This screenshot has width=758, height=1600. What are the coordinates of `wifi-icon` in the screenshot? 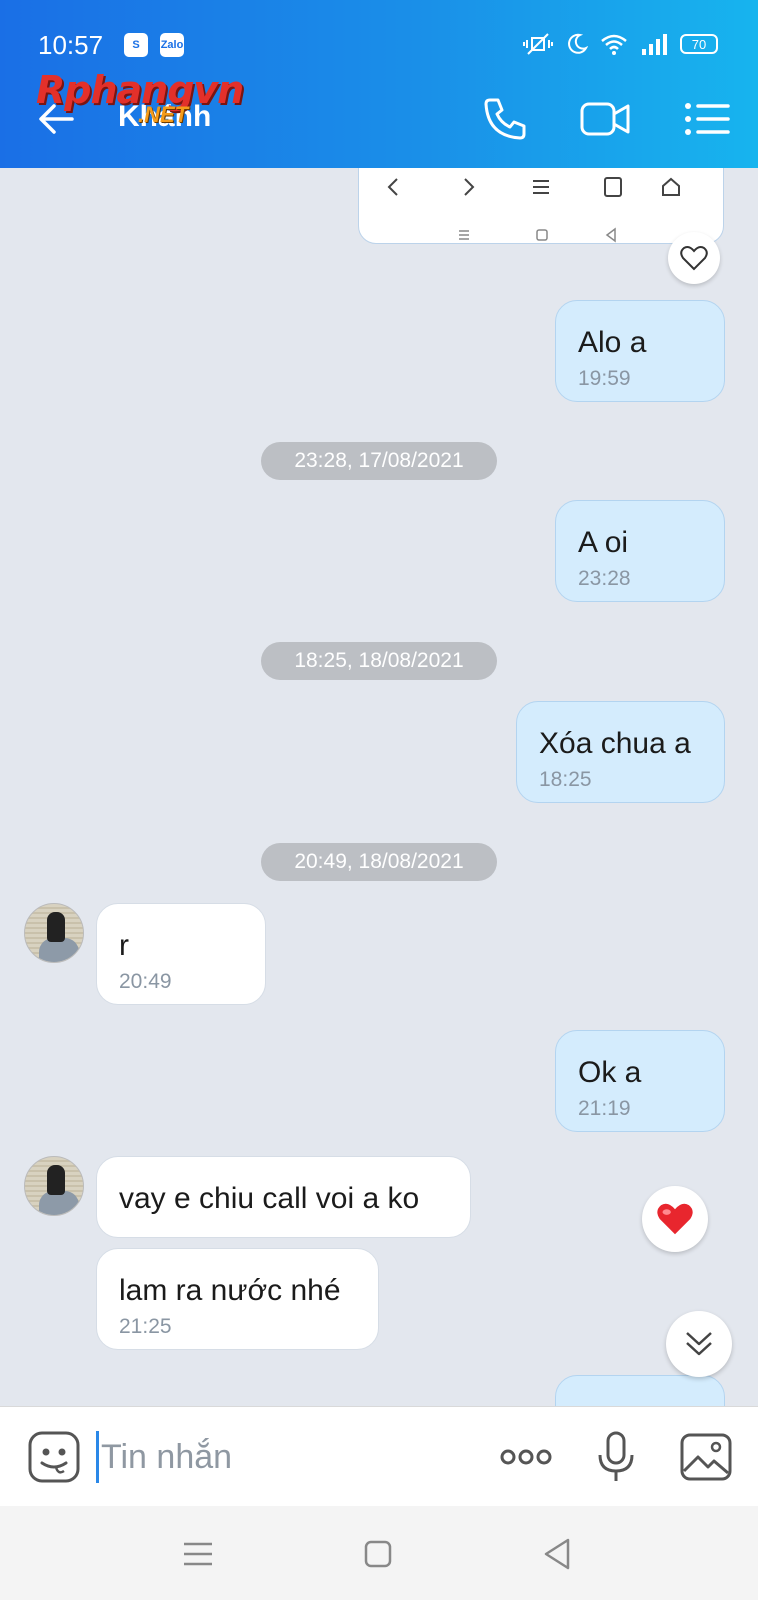 It's located at (614, 44).